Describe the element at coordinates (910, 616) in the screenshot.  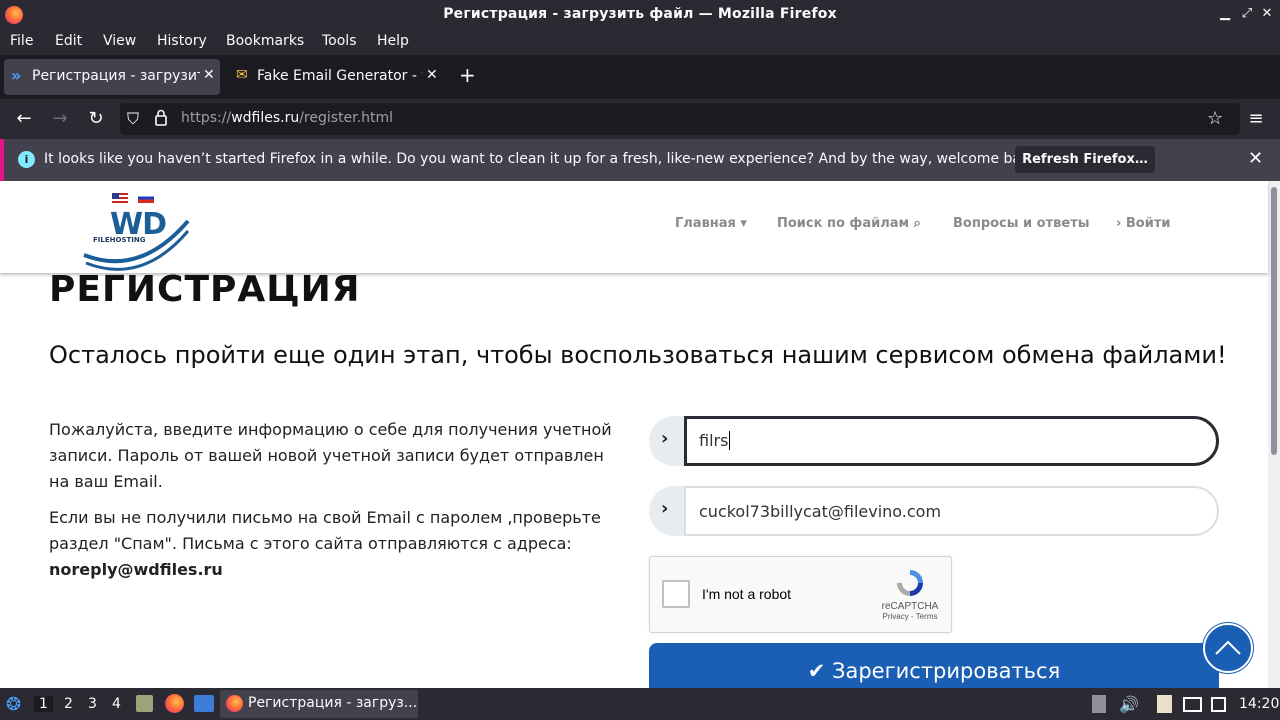
I see `recaptcha-links: Privacy - Terms` at that location.